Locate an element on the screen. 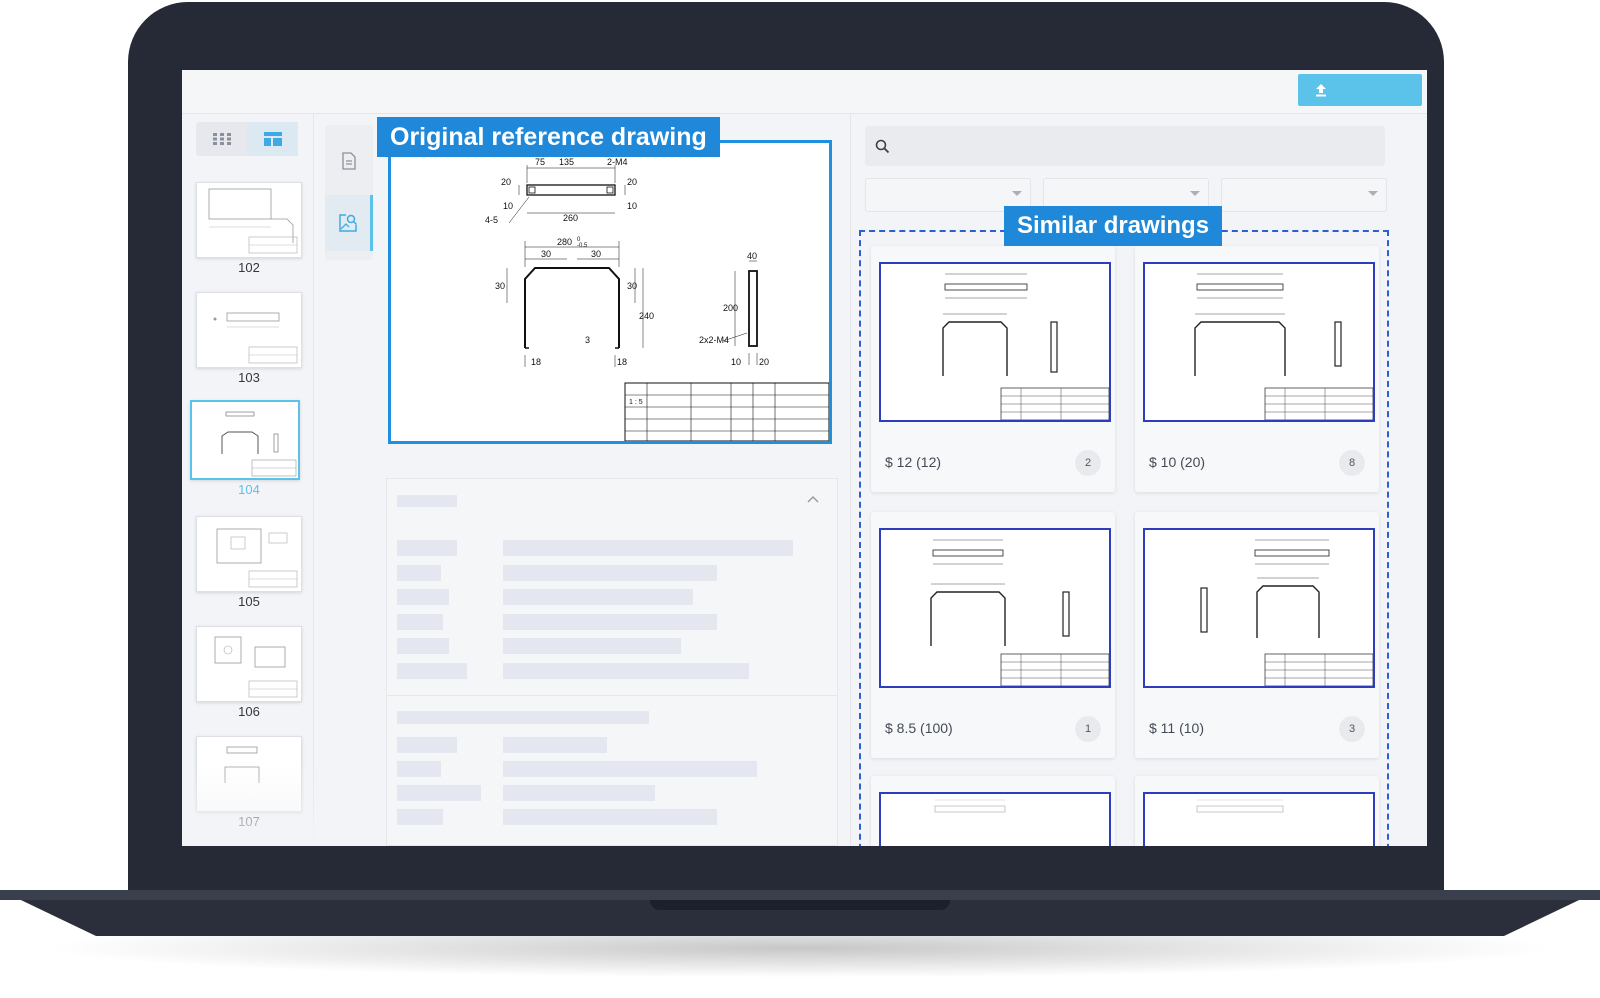 This screenshot has width=1600, height=998. list-view-button is located at coordinates (272, 139).